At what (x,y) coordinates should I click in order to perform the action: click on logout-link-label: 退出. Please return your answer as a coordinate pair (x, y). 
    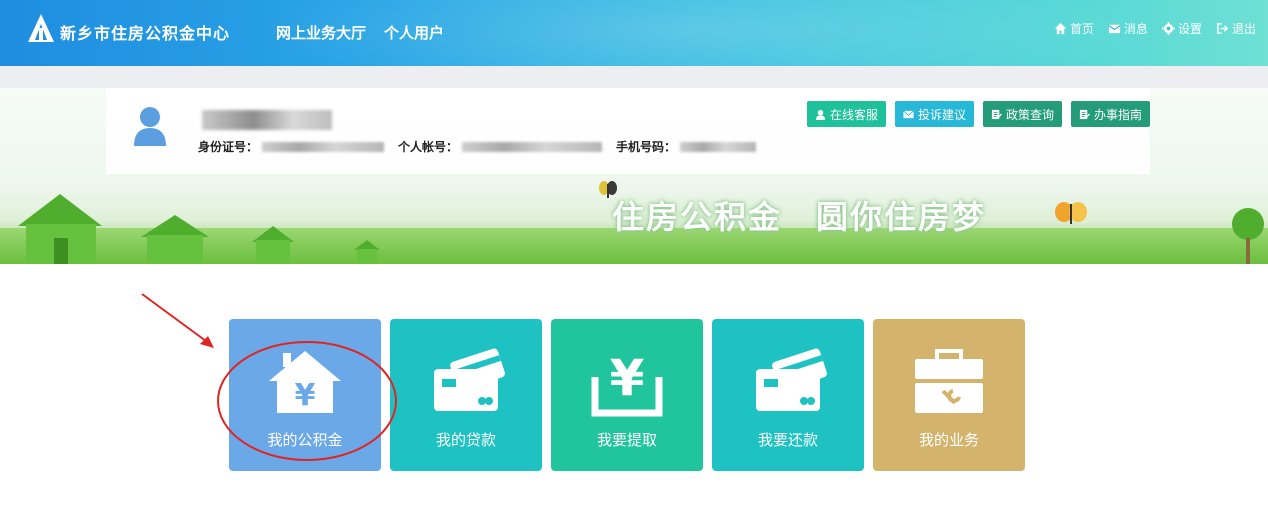
    Looking at the image, I should click on (1243, 29).